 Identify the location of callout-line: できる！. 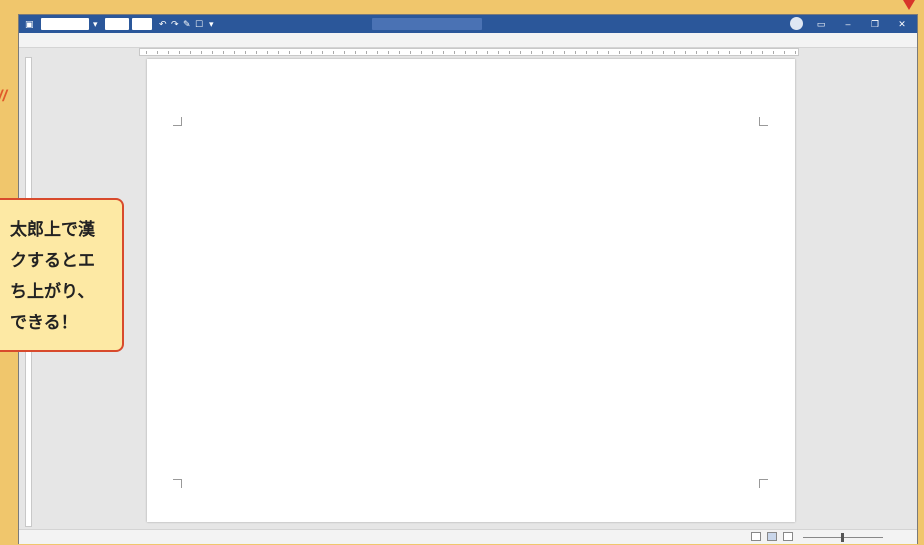
(44, 322).